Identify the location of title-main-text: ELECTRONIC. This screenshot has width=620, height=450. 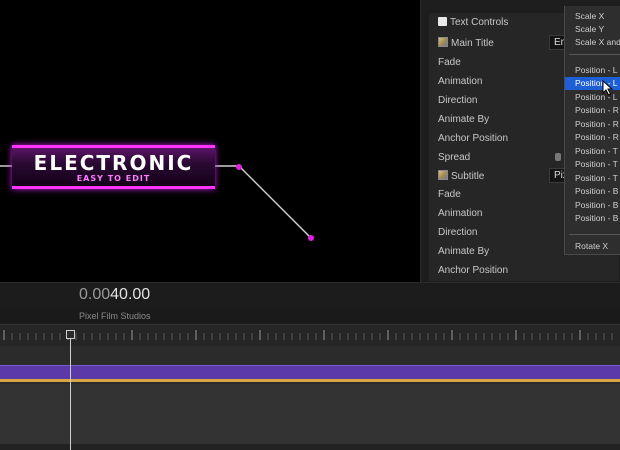
(113, 163).